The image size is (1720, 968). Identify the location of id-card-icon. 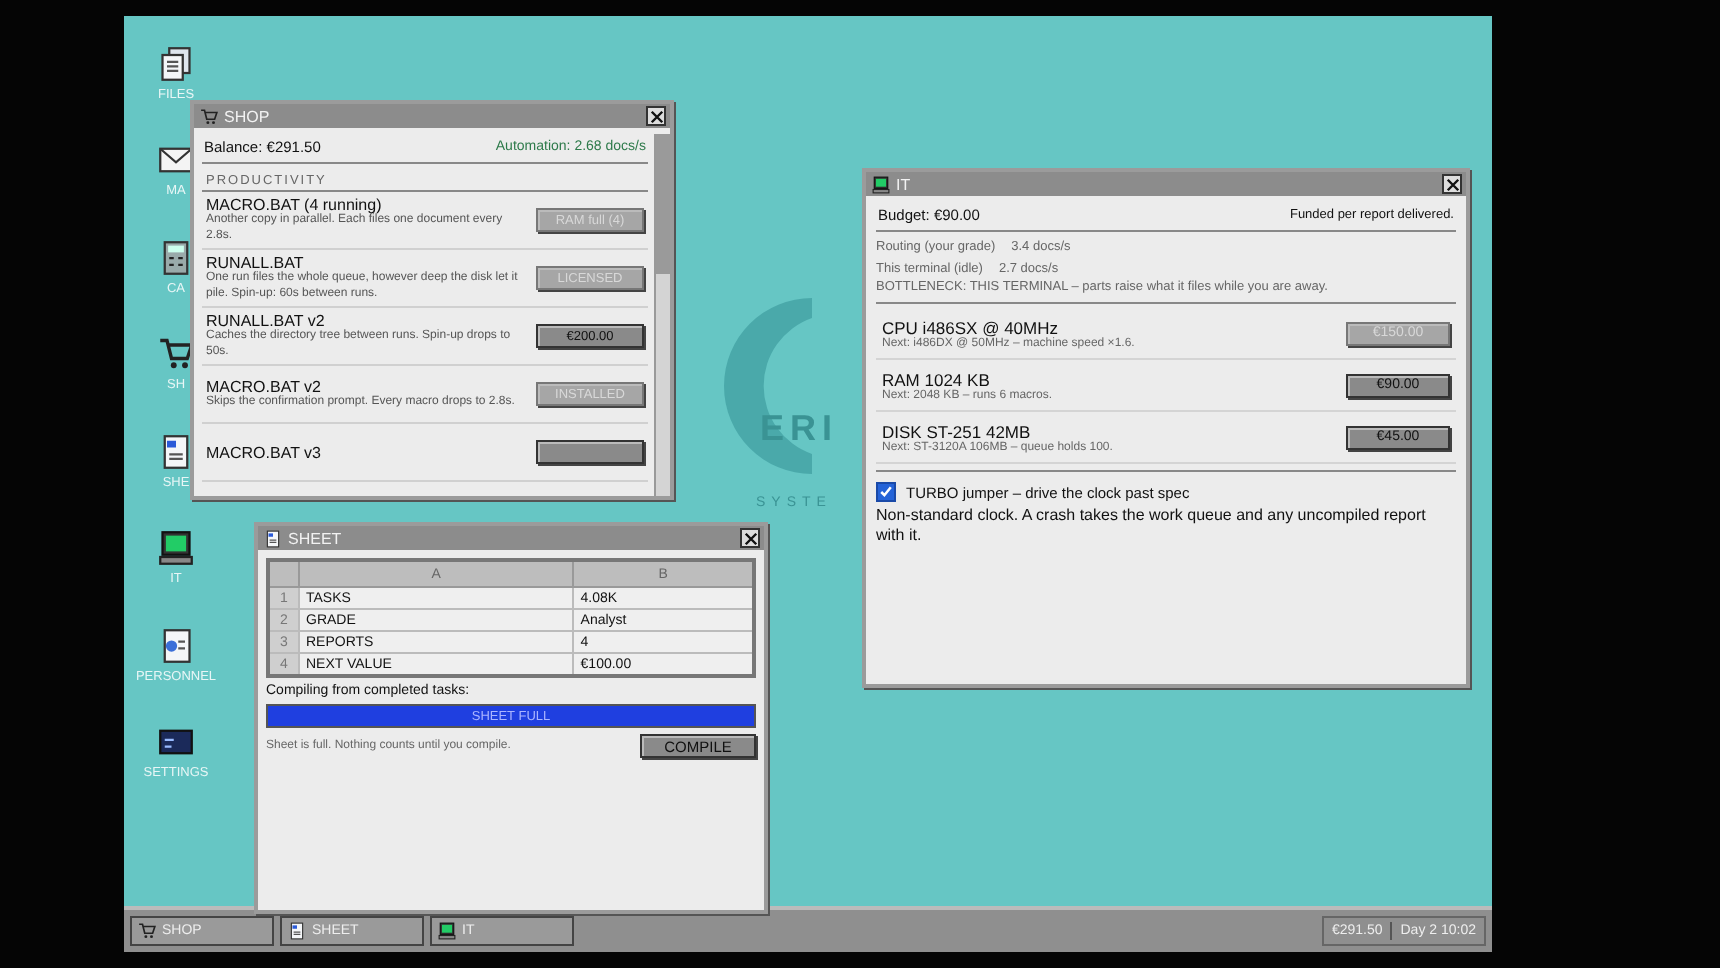
(176, 646).